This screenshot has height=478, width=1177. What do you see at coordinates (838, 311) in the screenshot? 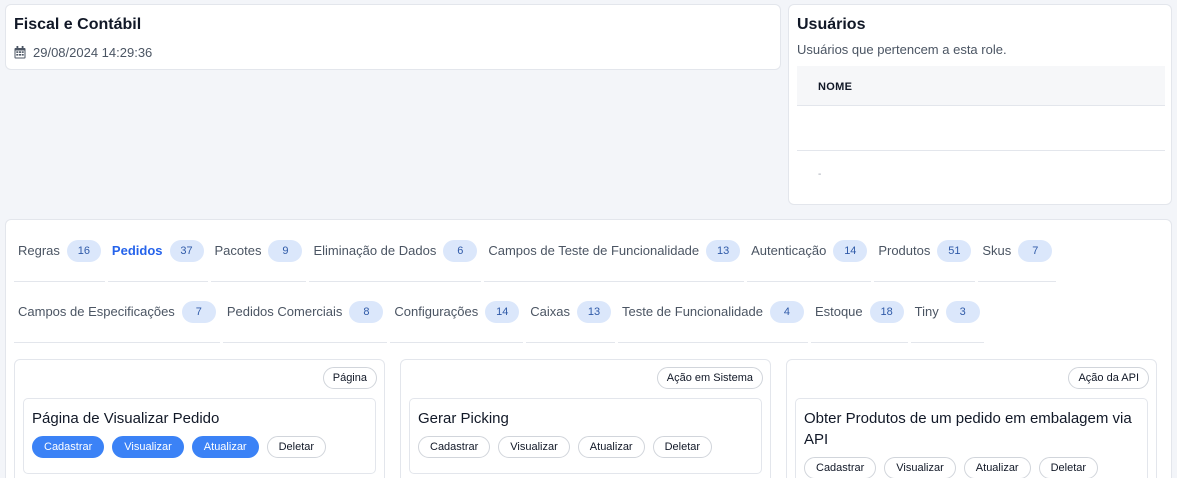
I see `tab-label: Estoque` at bounding box center [838, 311].